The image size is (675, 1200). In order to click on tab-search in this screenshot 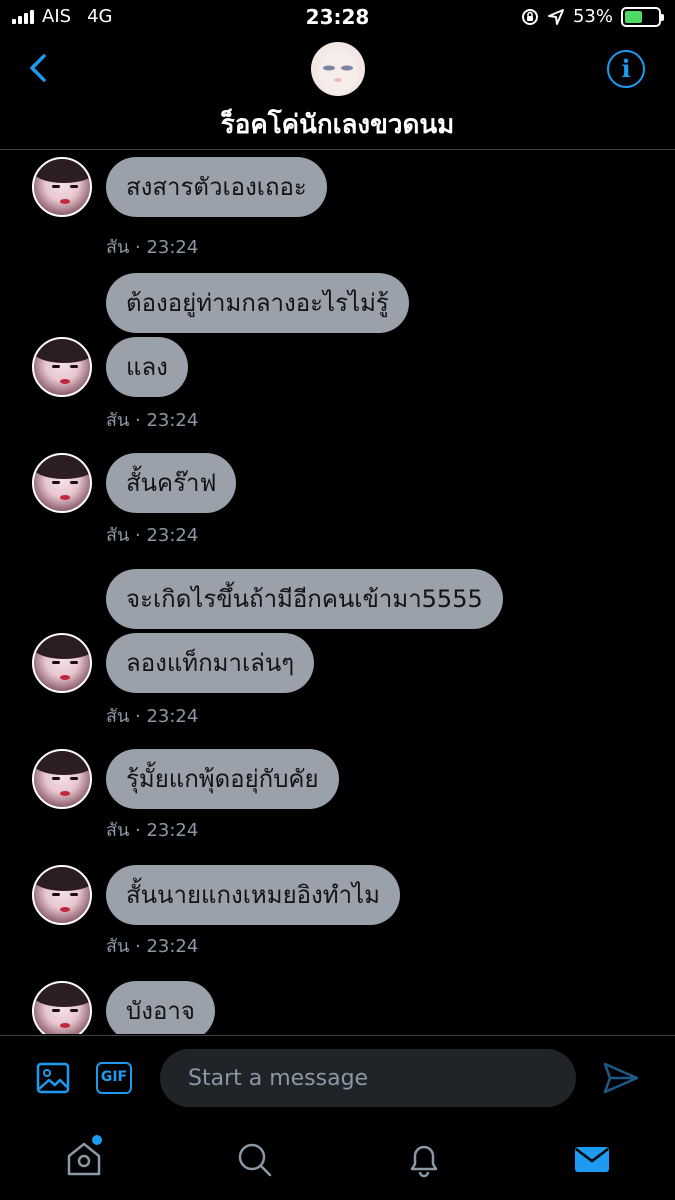, I will do `click(254, 1159)`.